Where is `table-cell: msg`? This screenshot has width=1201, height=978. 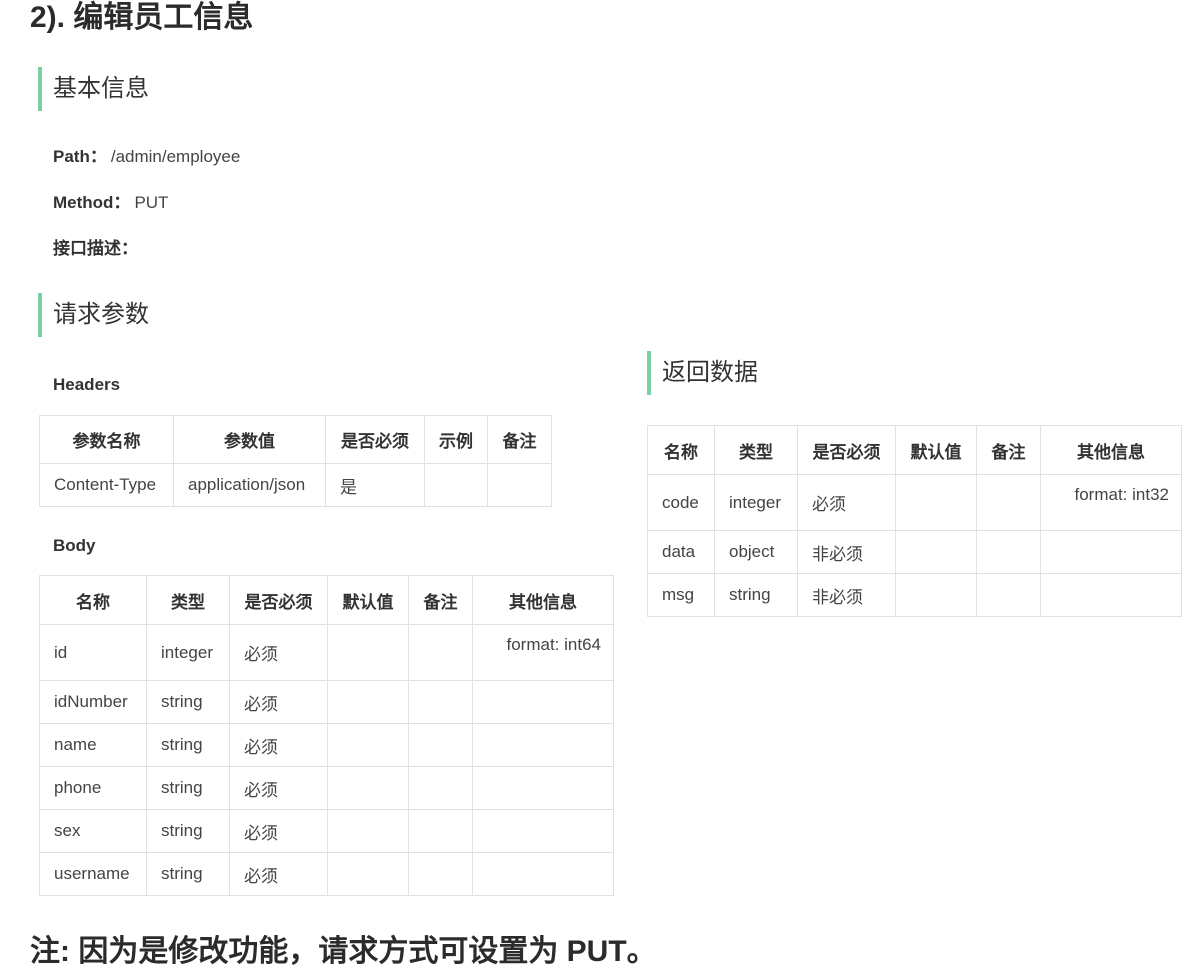
table-cell: msg is located at coordinates (681, 595).